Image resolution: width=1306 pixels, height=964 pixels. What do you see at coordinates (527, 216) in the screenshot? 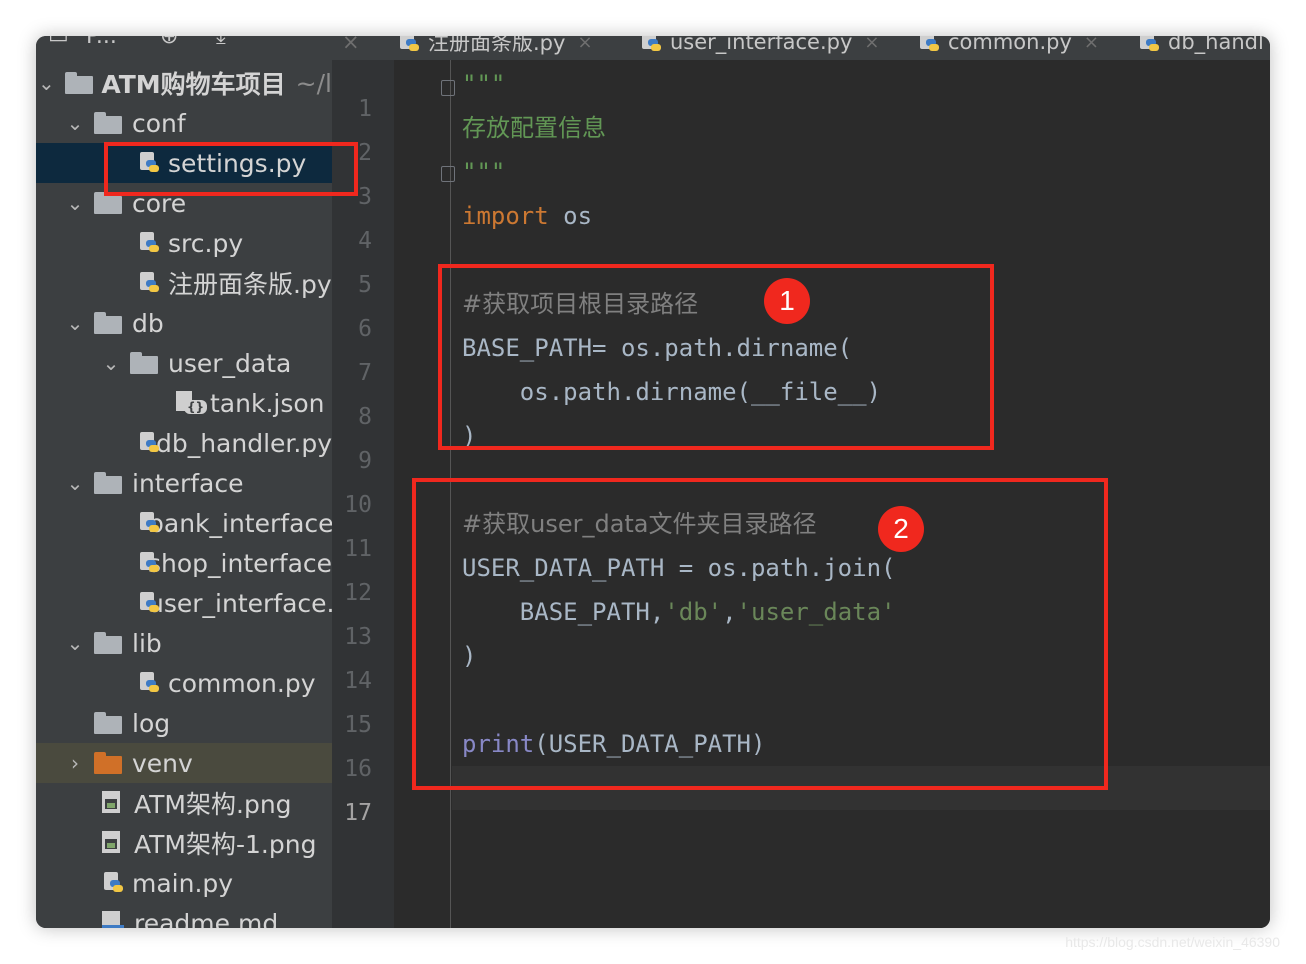
I see `code-line-4: import os` at bounding box center [527, 216].